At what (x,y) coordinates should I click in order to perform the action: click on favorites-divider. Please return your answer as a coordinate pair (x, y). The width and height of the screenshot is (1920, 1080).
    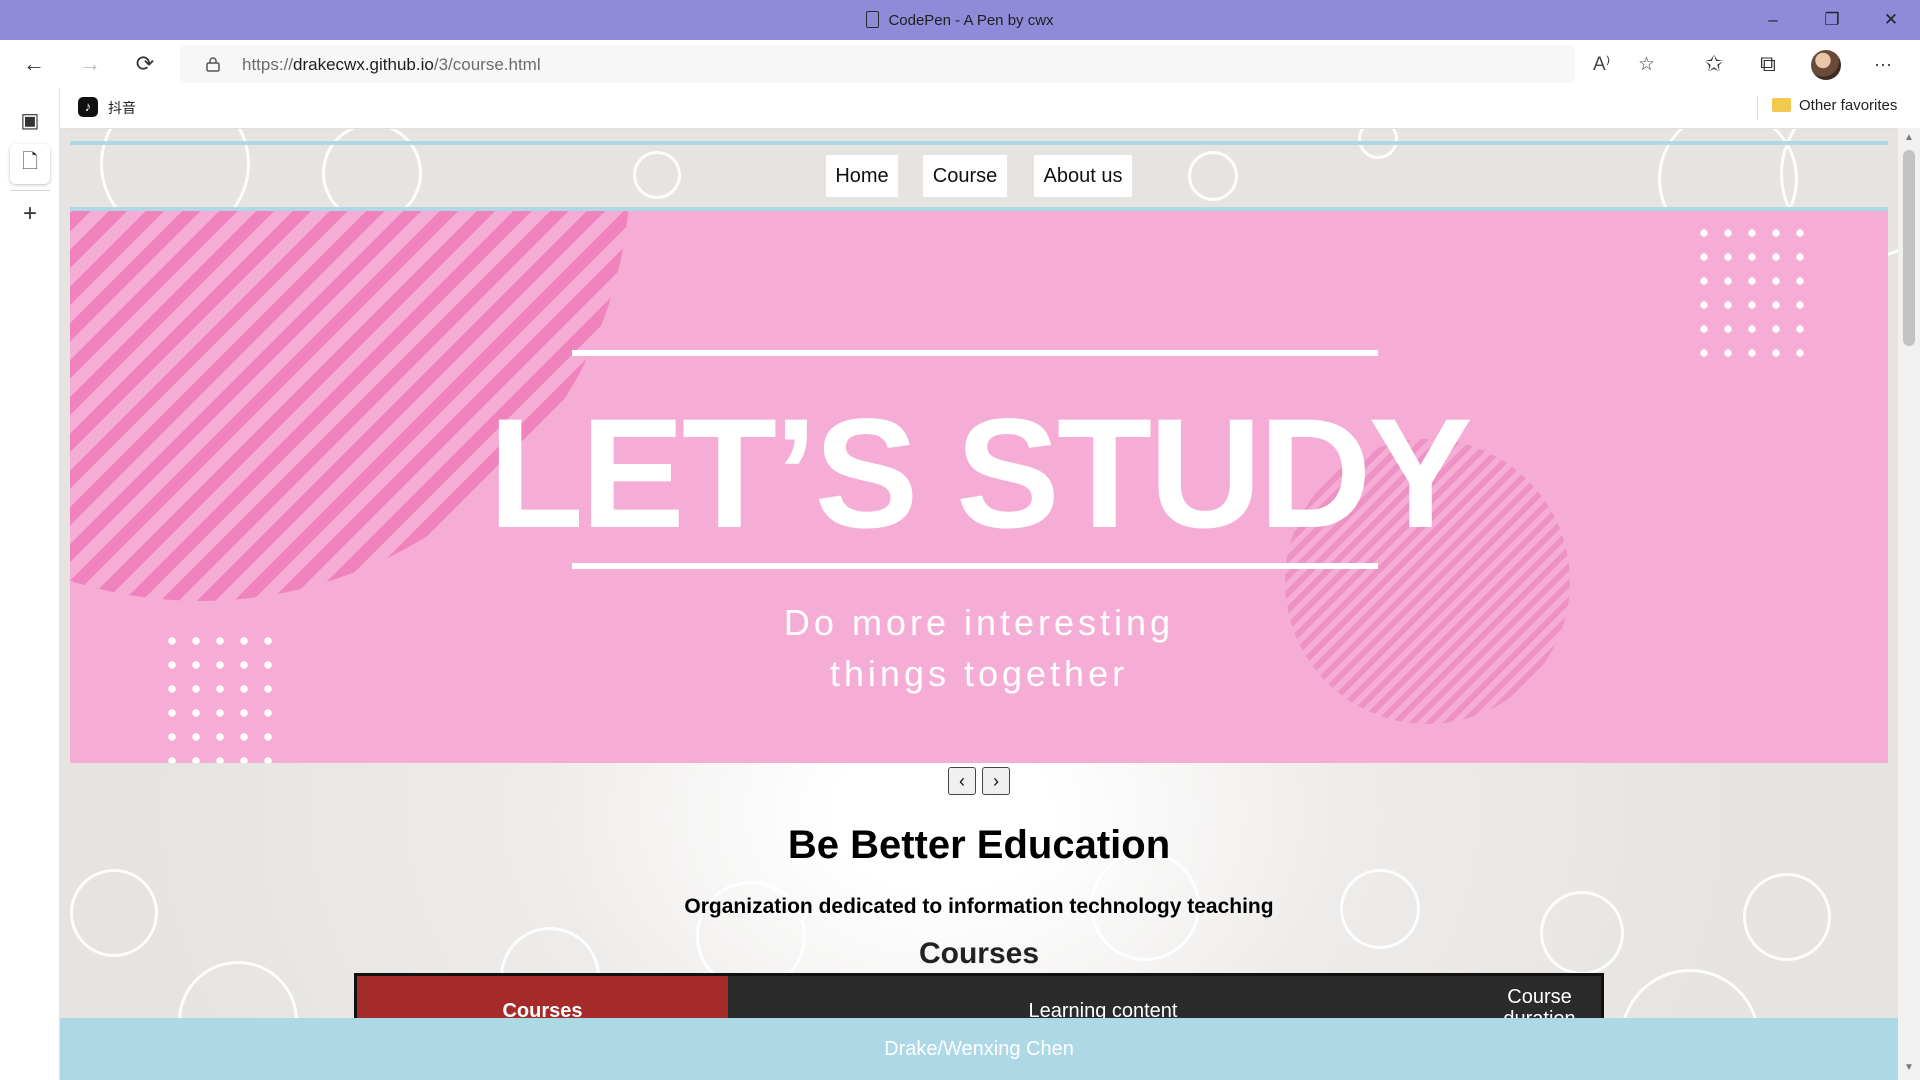
    Looking at the image, I should click on (1757, 108).